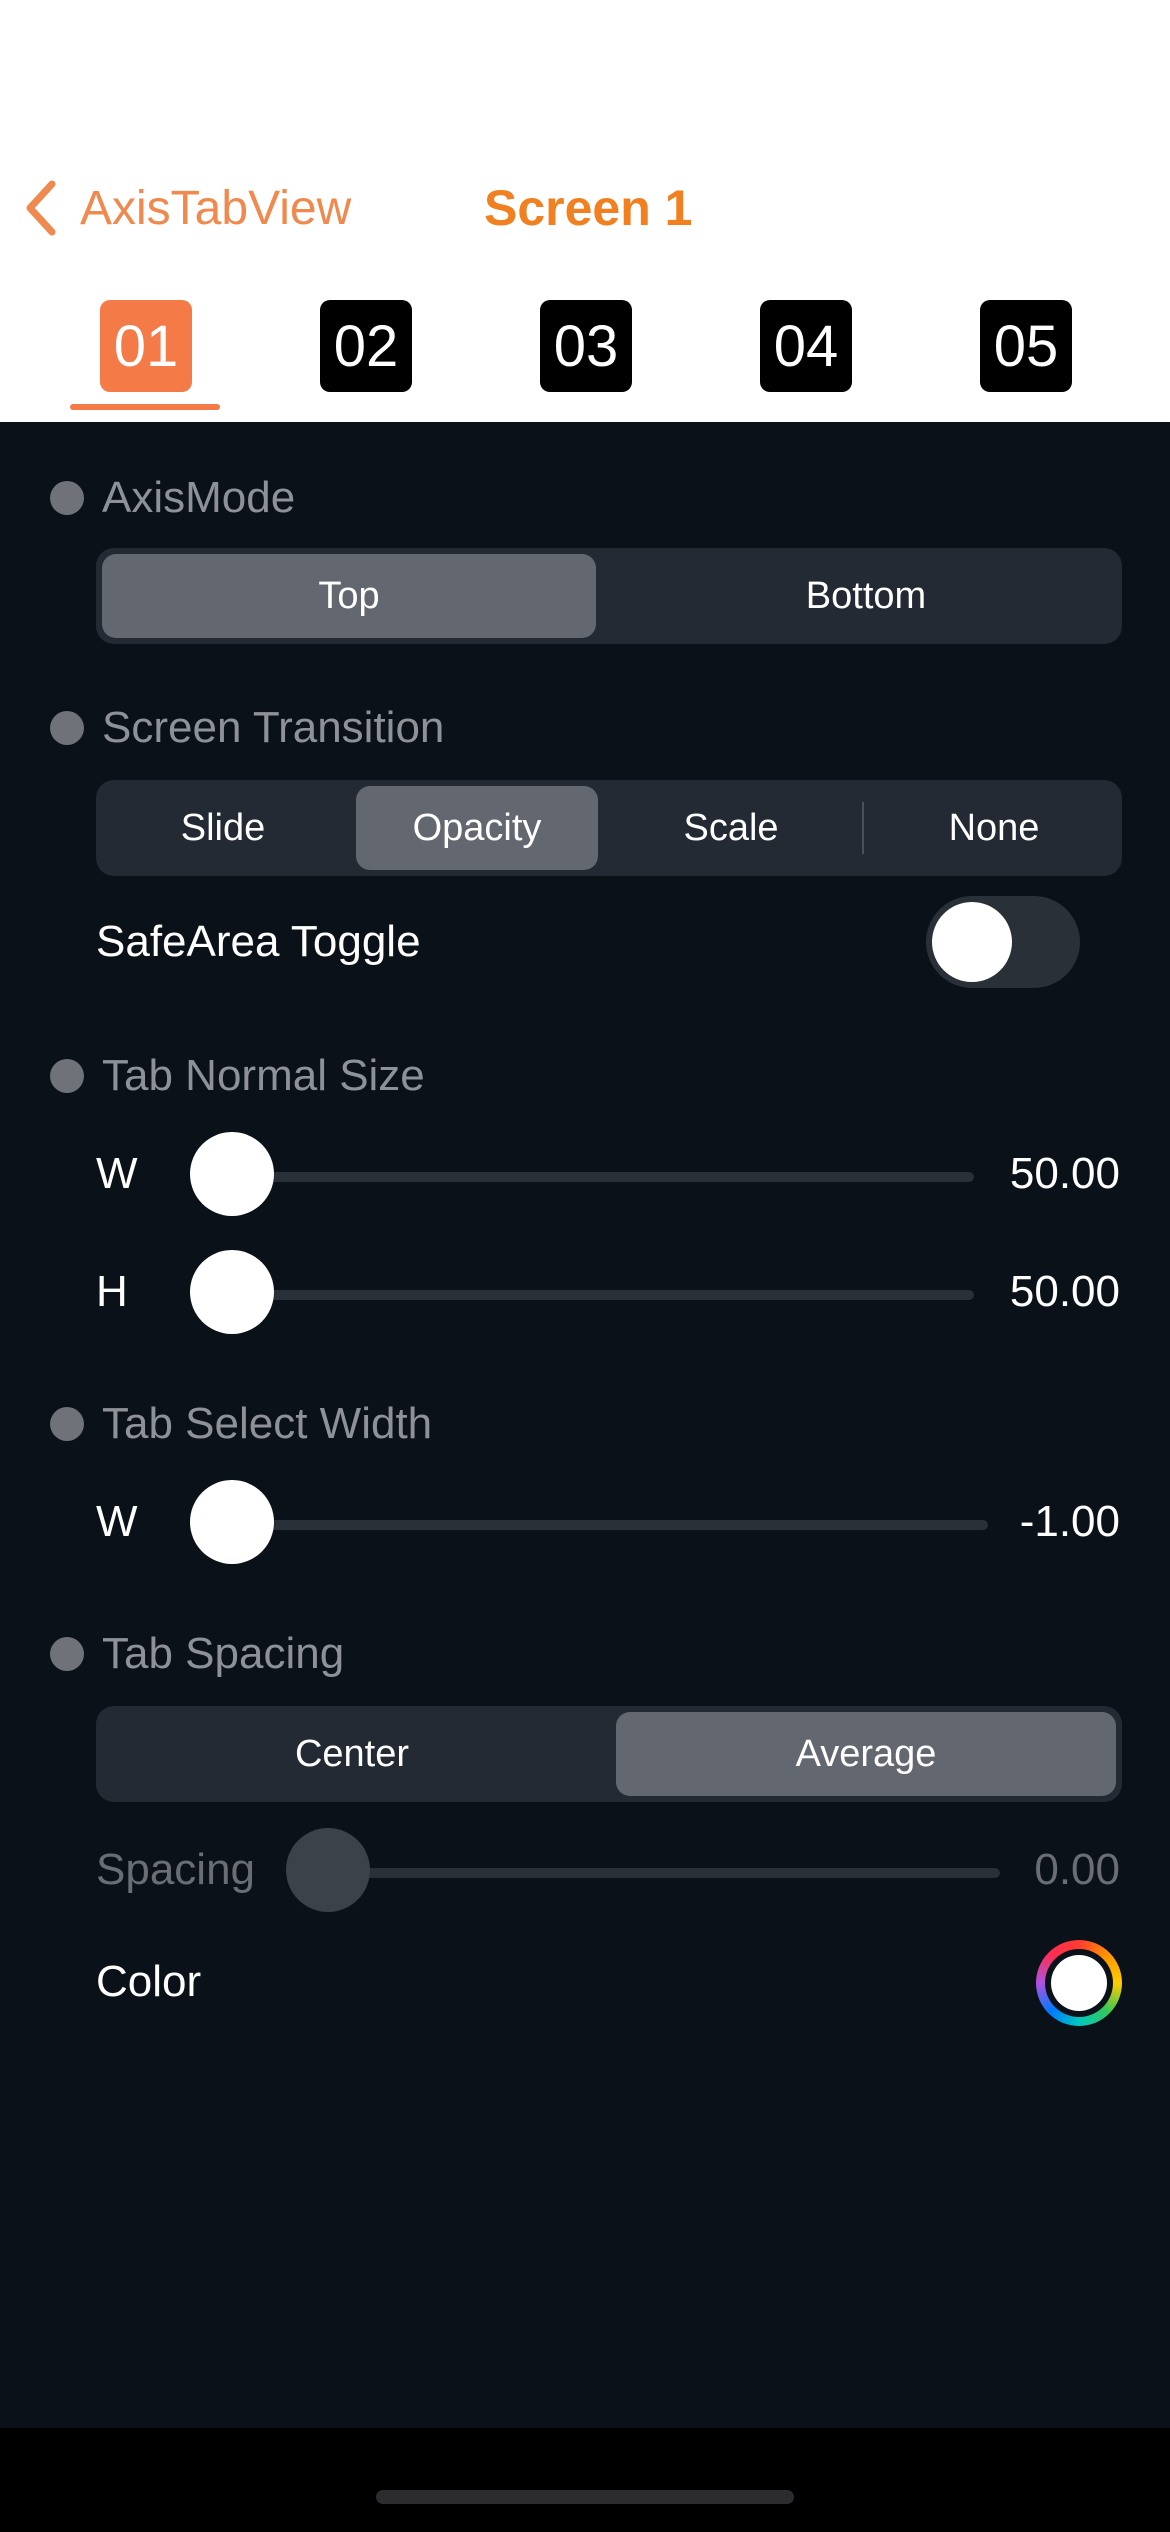 The height and width of the screenshot is (2532, 1170). What do you see at coordinates (477, 828) in the screenshot?
I see `segment-opacity: Opacity` at bounding box center [477, 828].